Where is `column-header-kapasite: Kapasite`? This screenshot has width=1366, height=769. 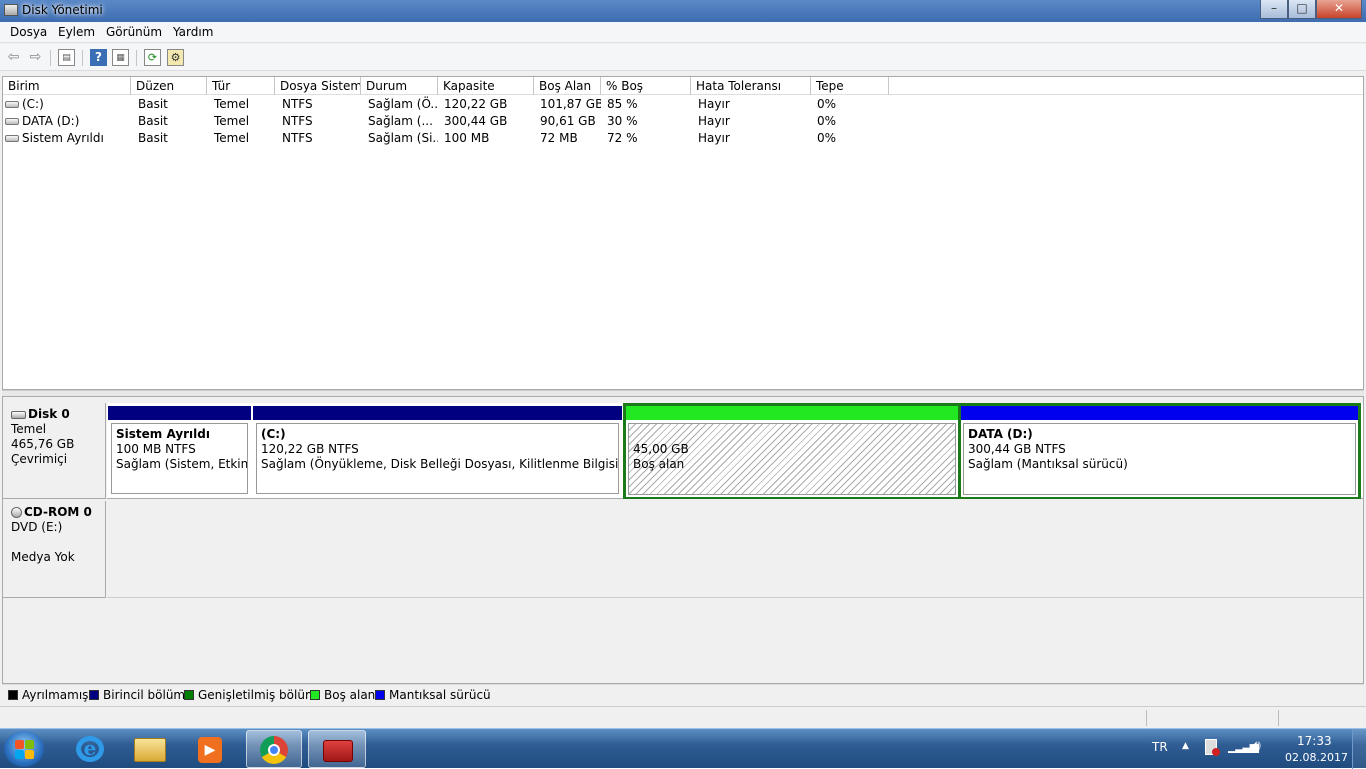
column-header-kapasite: Kapasite is located at coordinates (486, 86).